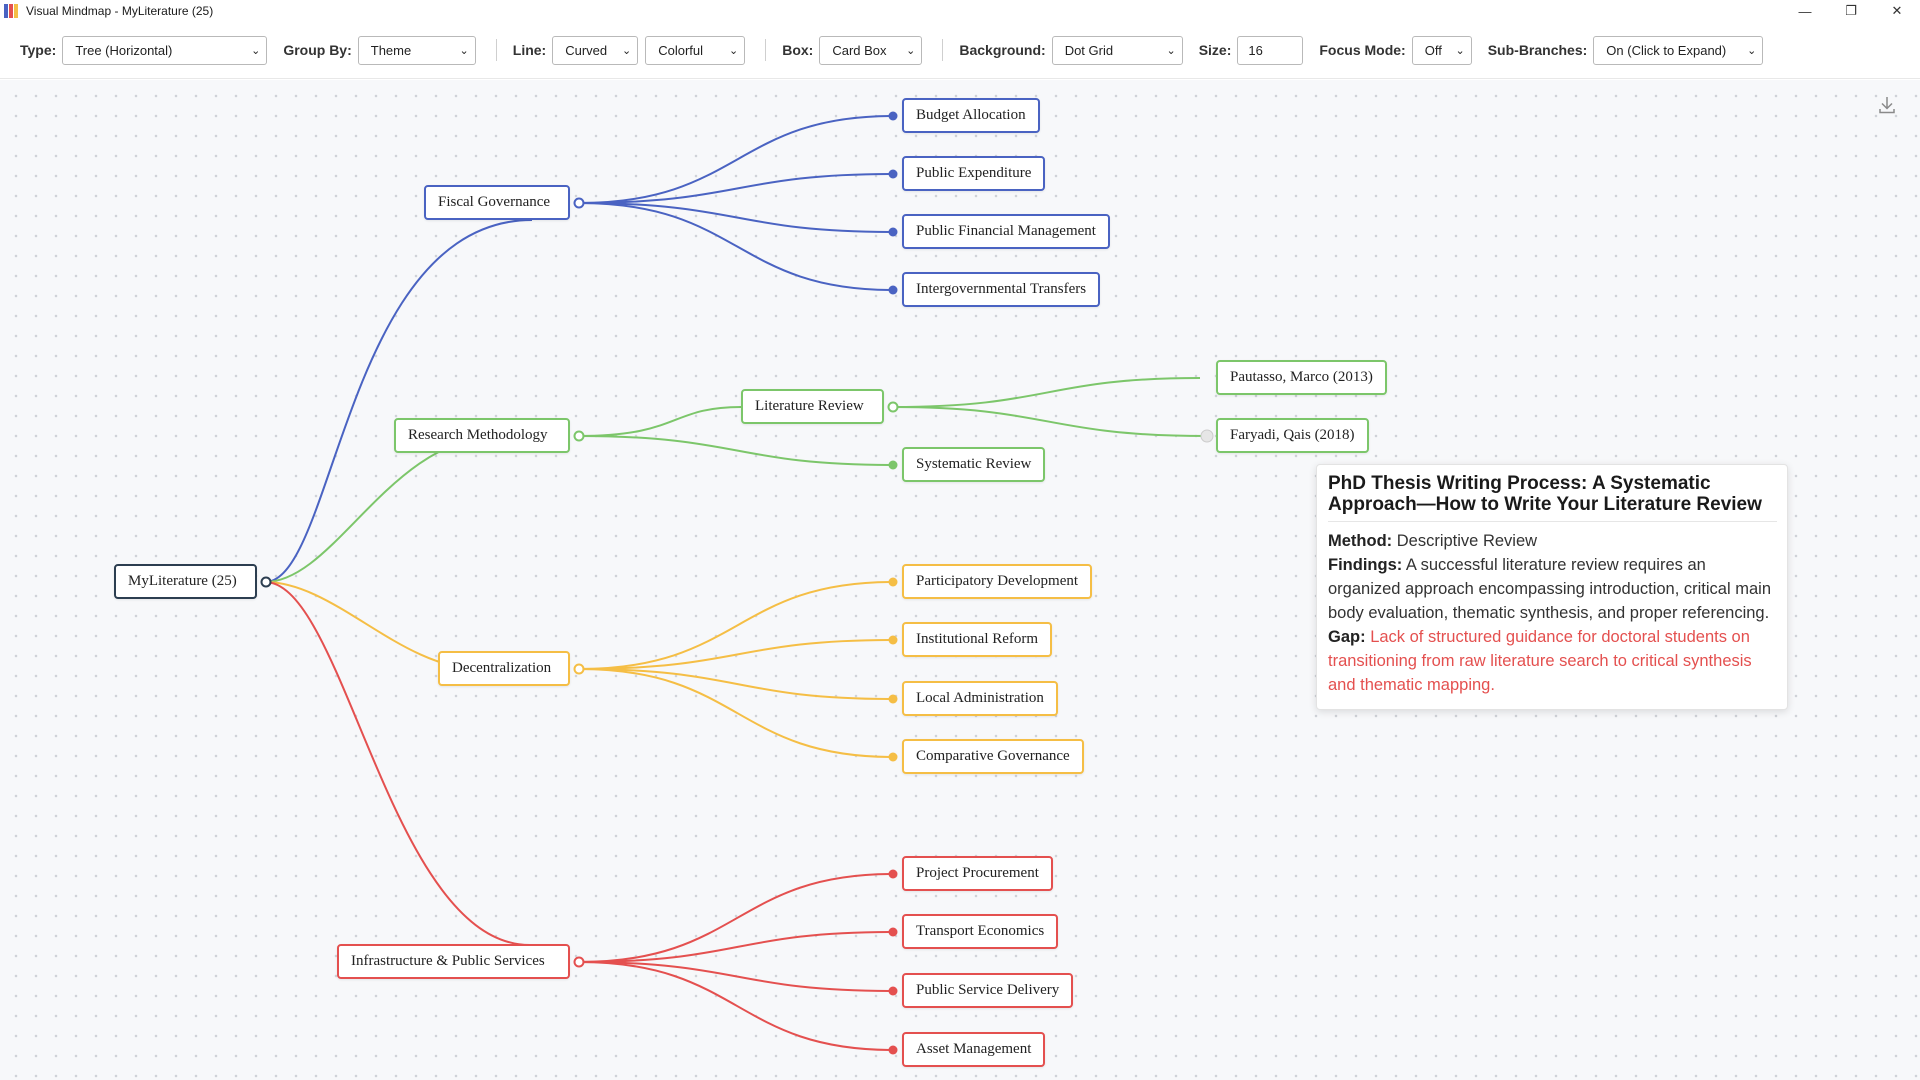  What do you see at coordinates (529, 50) in the screenshot?
I see `line-label: Line:` at bounding box center [529, 50].